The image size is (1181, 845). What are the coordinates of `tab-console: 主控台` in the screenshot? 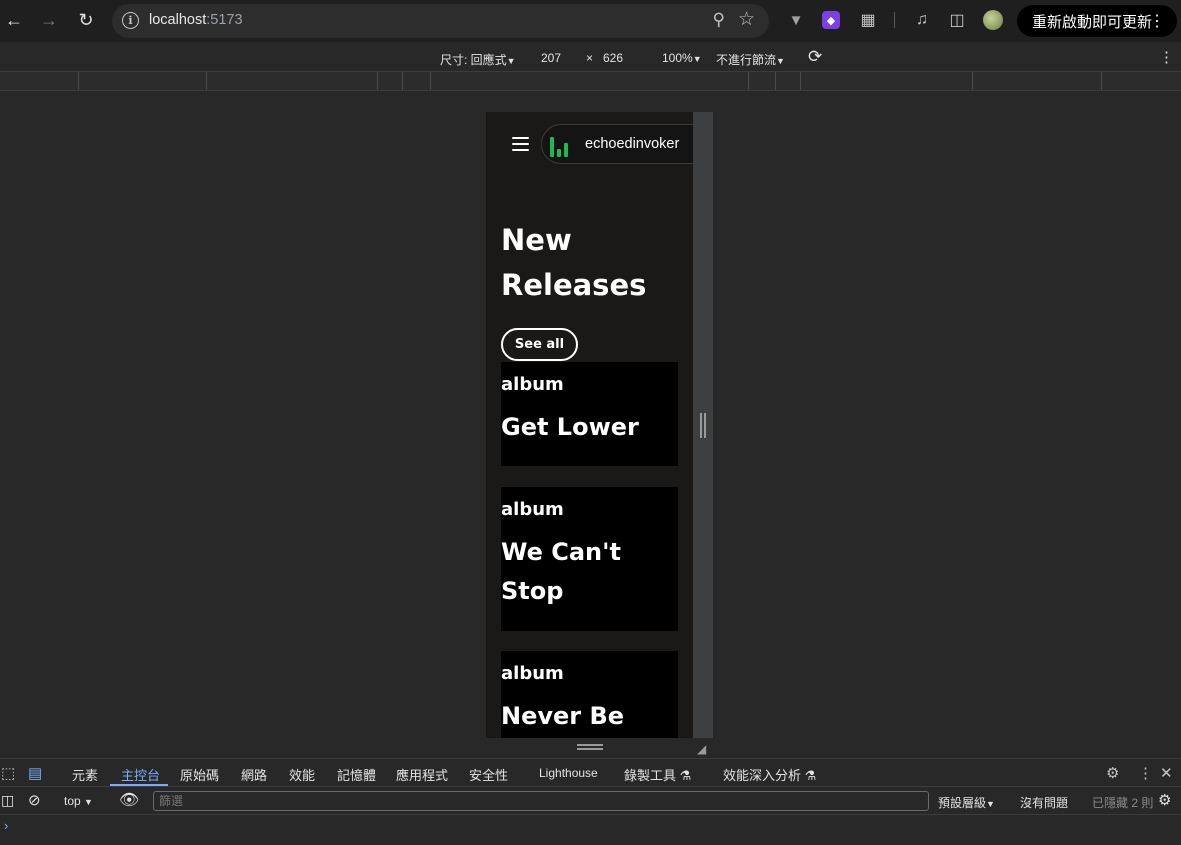 It's located at (140, 774).